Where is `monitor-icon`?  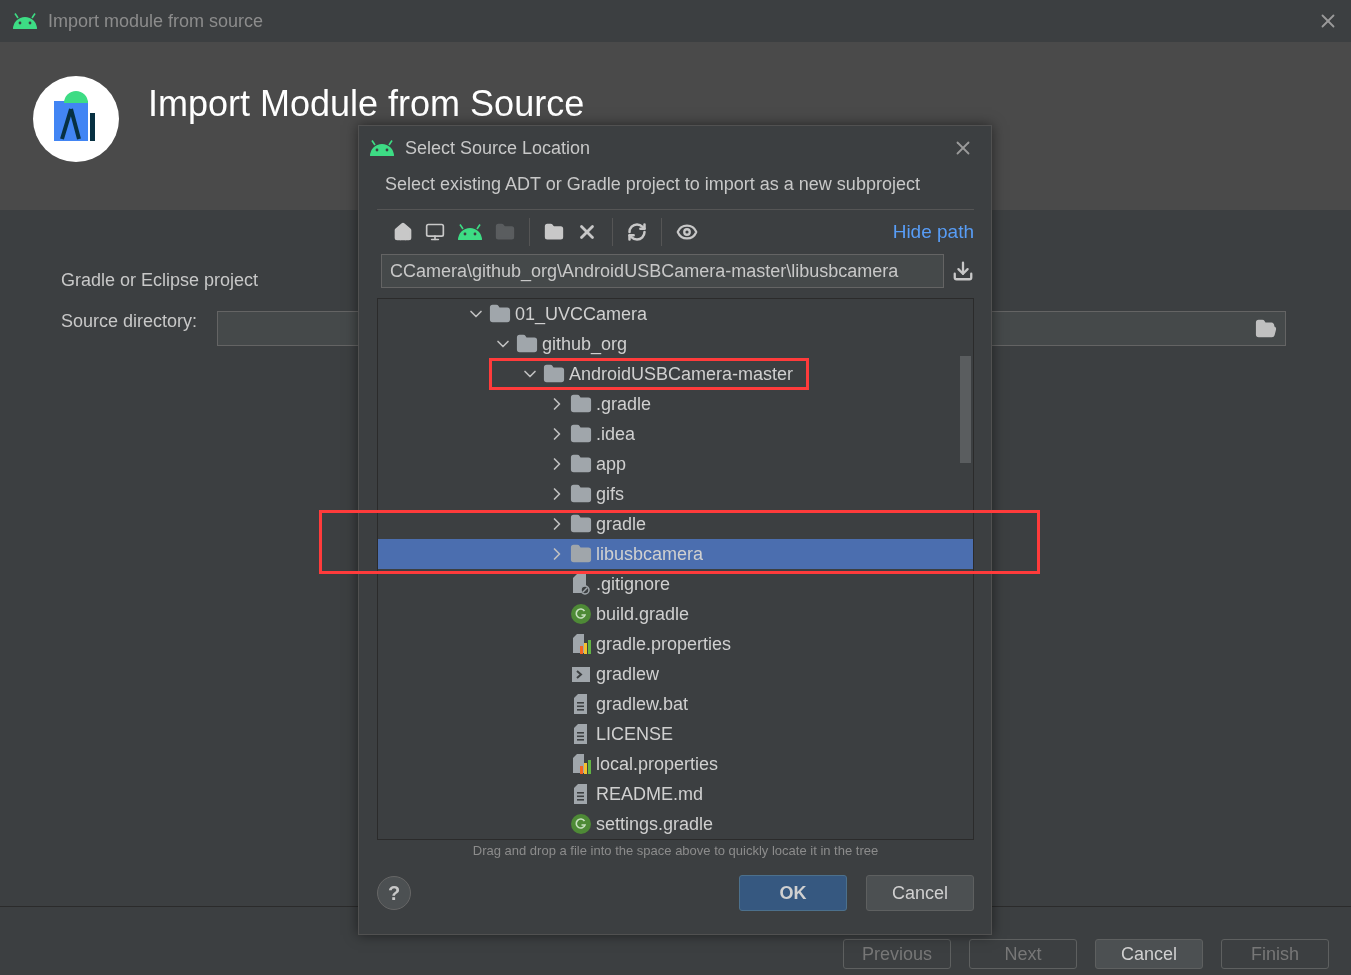
monitor-icon is located at coordinates (435, 232).